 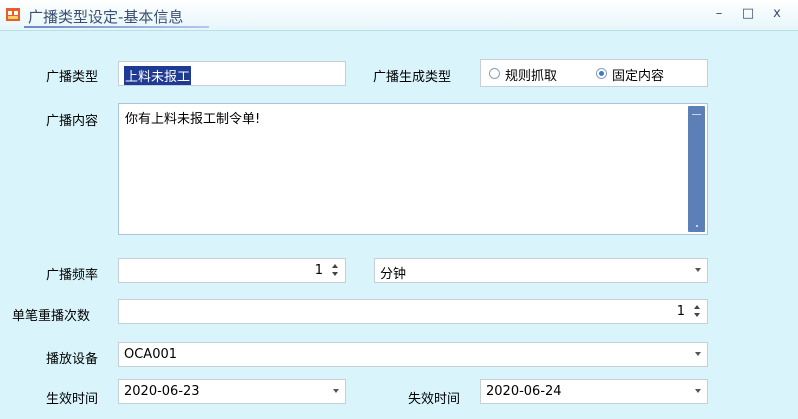 I want to click on gen-type-label: 广播生成类型, so click(x=412, y=77).